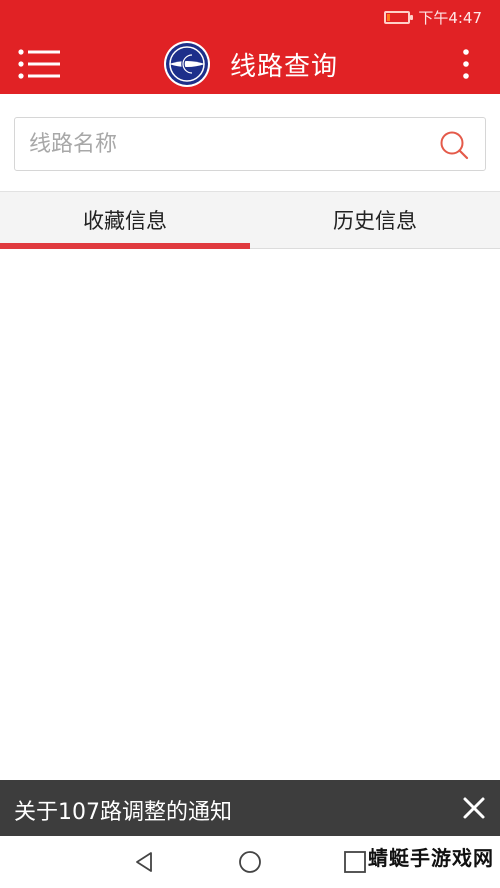 This screenshot has width=500, height=888. Describe the element at coordinates (187, 64) in the screenshot. I see `bus-logo-icon` at that location.